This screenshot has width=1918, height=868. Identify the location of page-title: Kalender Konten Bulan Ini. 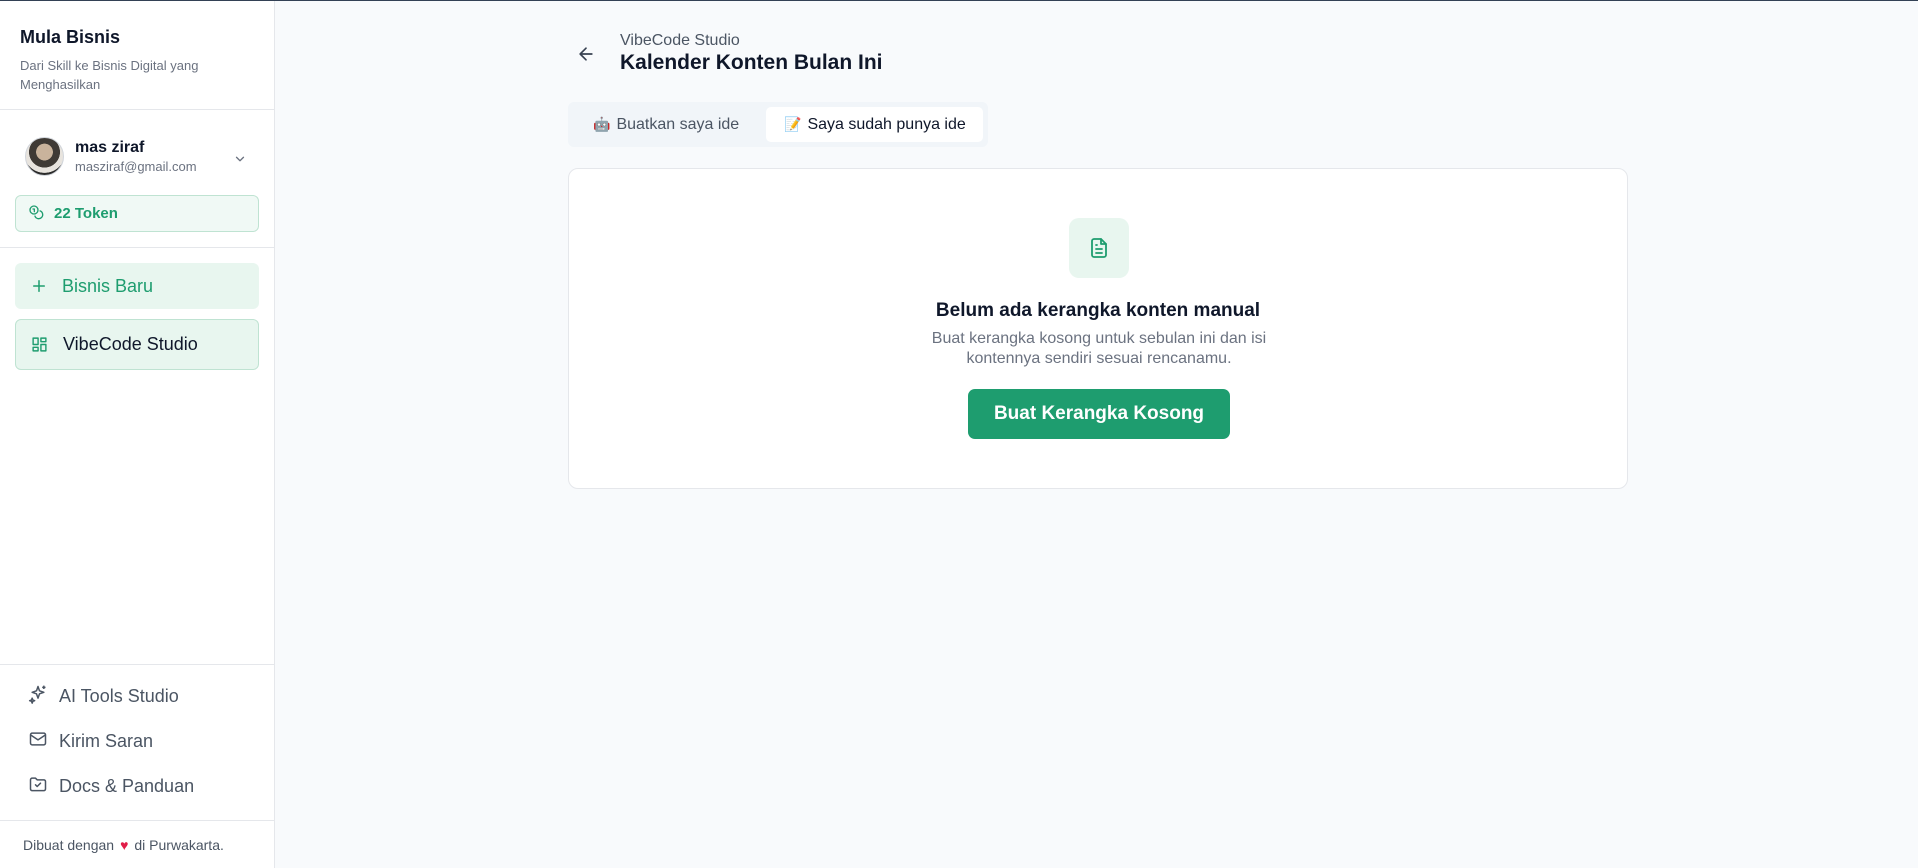
(751, 62).